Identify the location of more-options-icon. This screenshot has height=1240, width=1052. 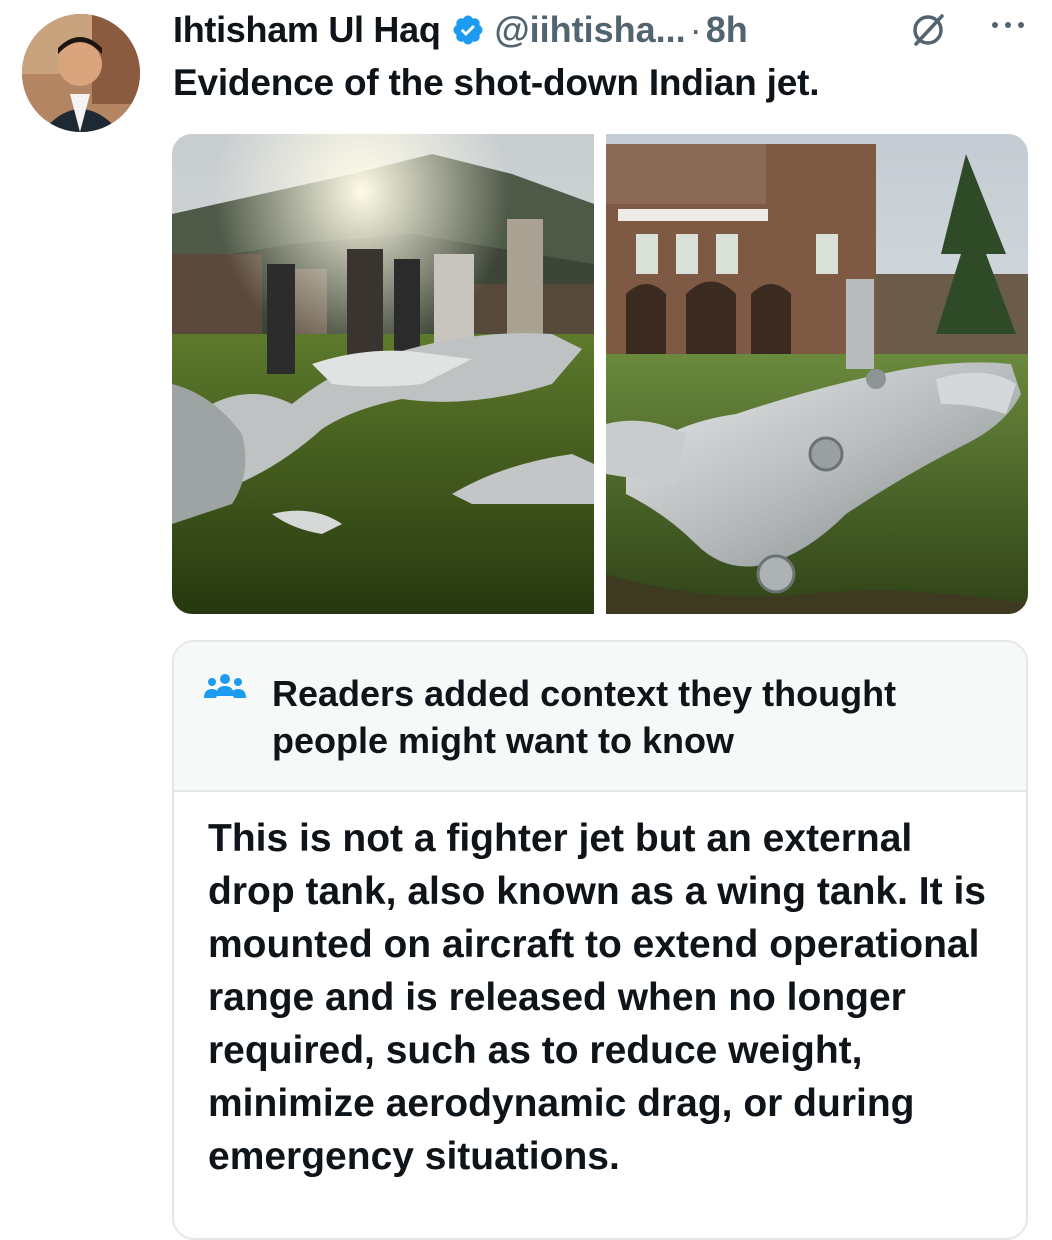
(1008, 25).